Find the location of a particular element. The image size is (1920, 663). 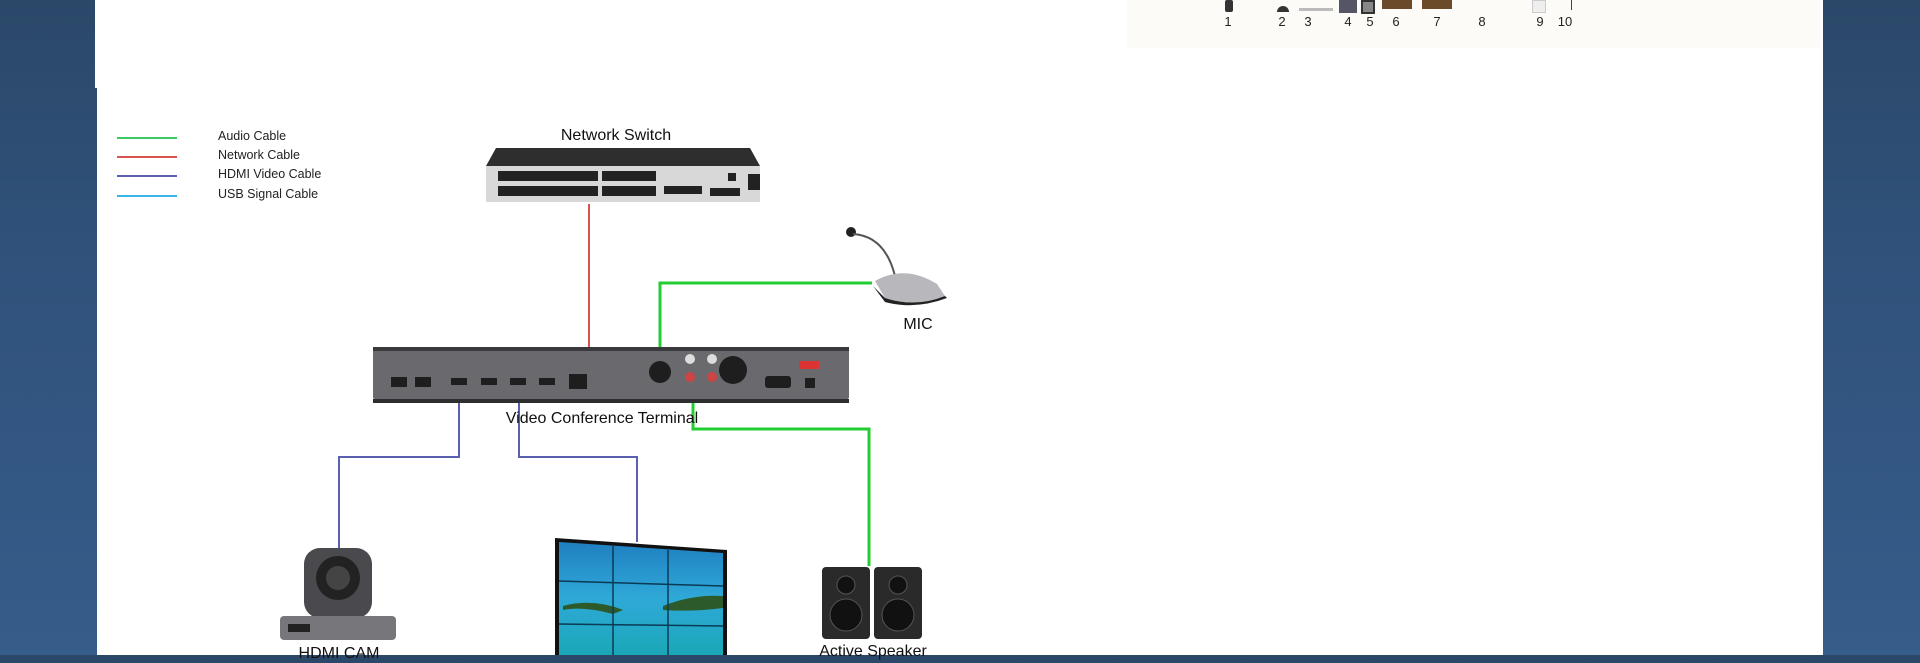

speaker-label: Active Speaker is located at coordinates (873, 651).